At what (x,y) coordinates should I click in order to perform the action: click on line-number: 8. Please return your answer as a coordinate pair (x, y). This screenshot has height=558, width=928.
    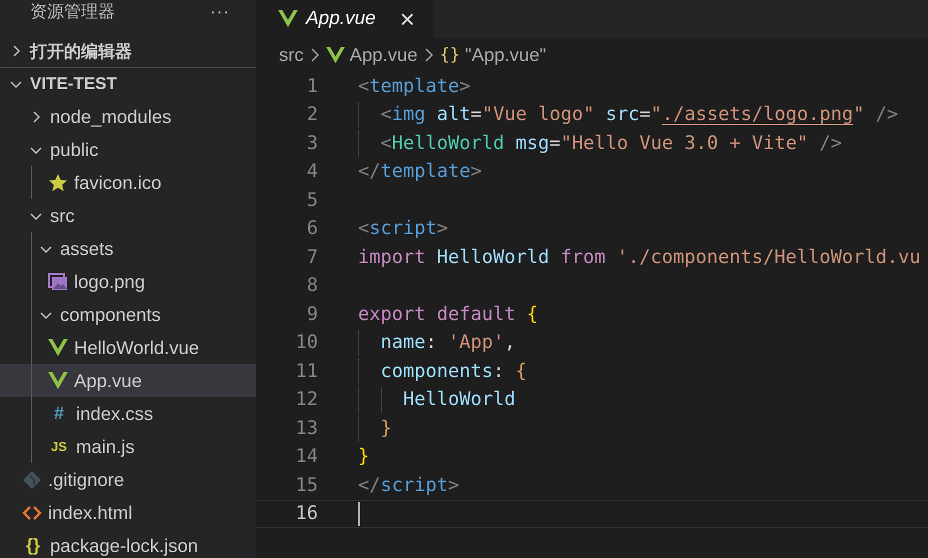
    Looking at the image, I should click on (312, 285).